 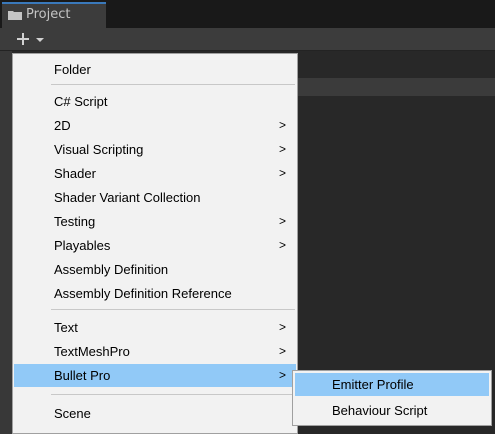 What do you see at coordinates (155, 149) in the screenshot?
I see `menu-item-visual-scripting: Visual Scripting >` at bounding box center [155, 149].